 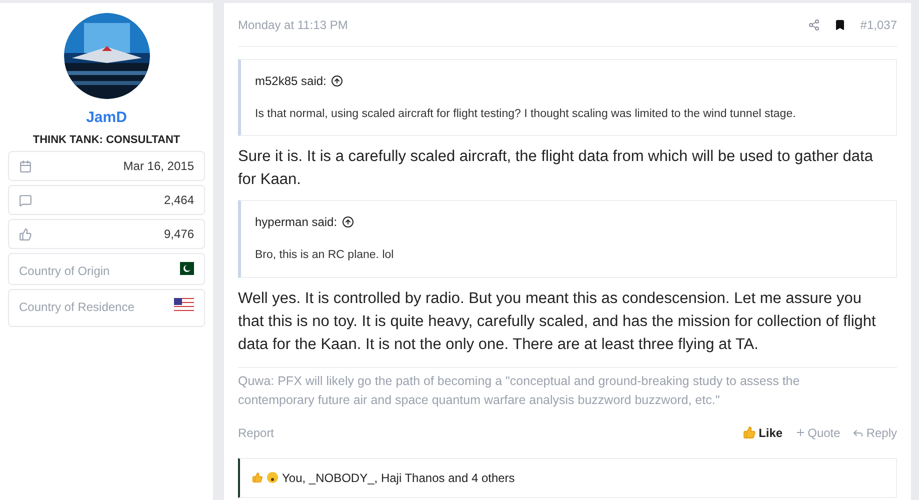 What do you see at coordinates (800, 432) in the screenshot?
I see `plus-icon` at bounding box center [800, 432].